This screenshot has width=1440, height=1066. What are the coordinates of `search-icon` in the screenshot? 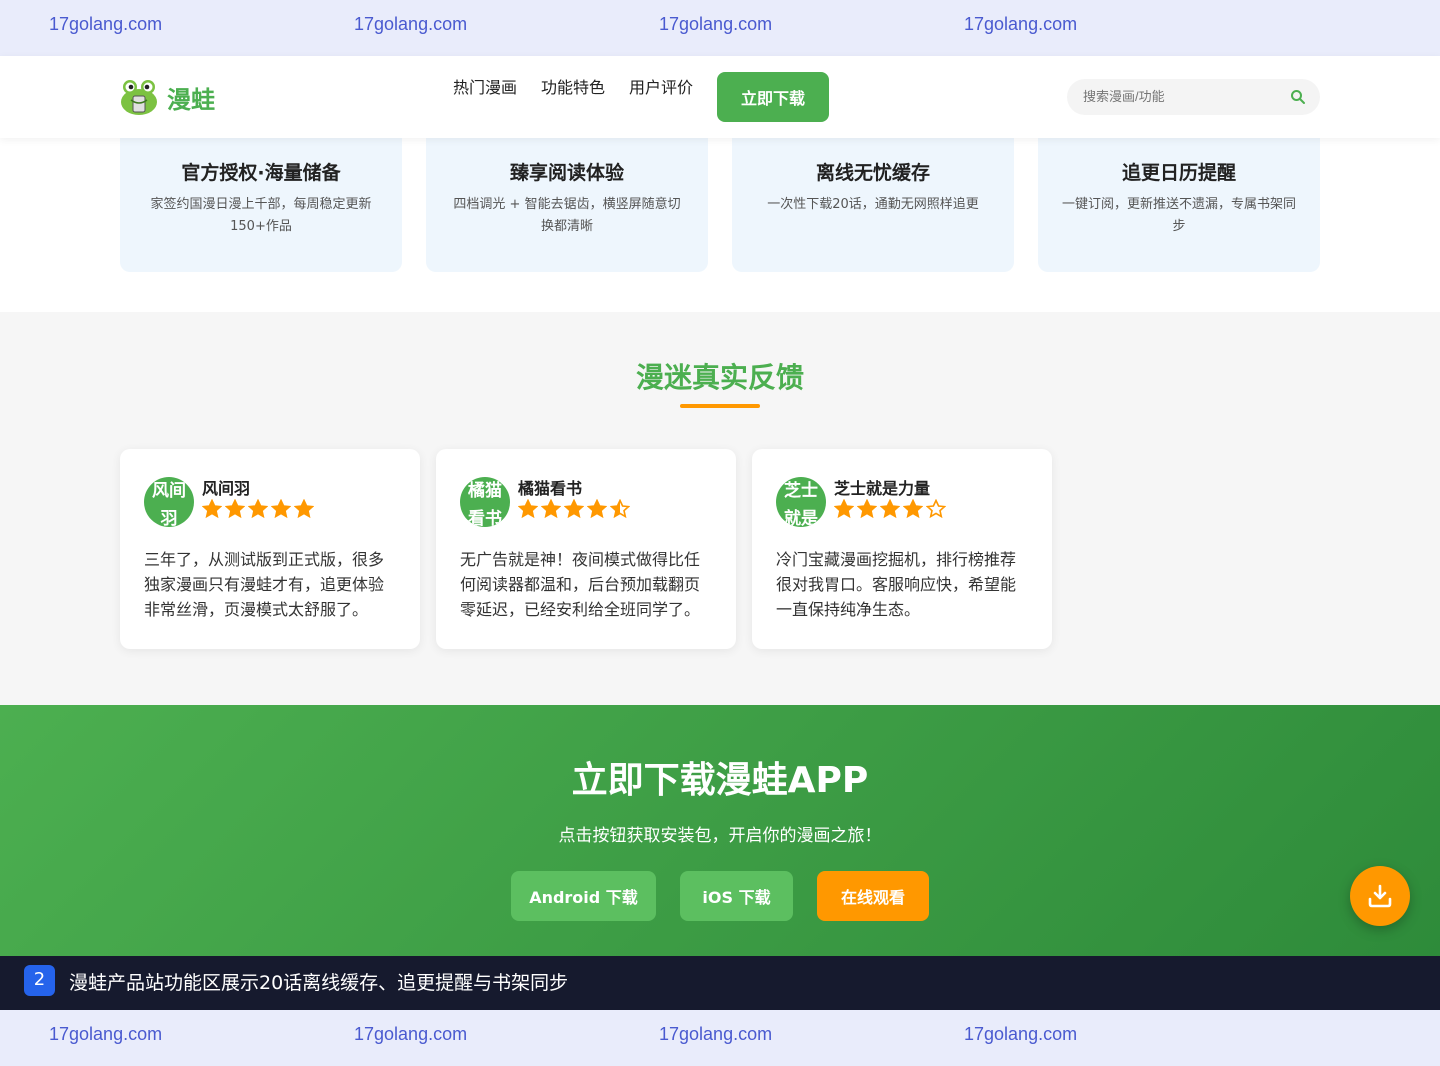 It's located at (1298, 97).